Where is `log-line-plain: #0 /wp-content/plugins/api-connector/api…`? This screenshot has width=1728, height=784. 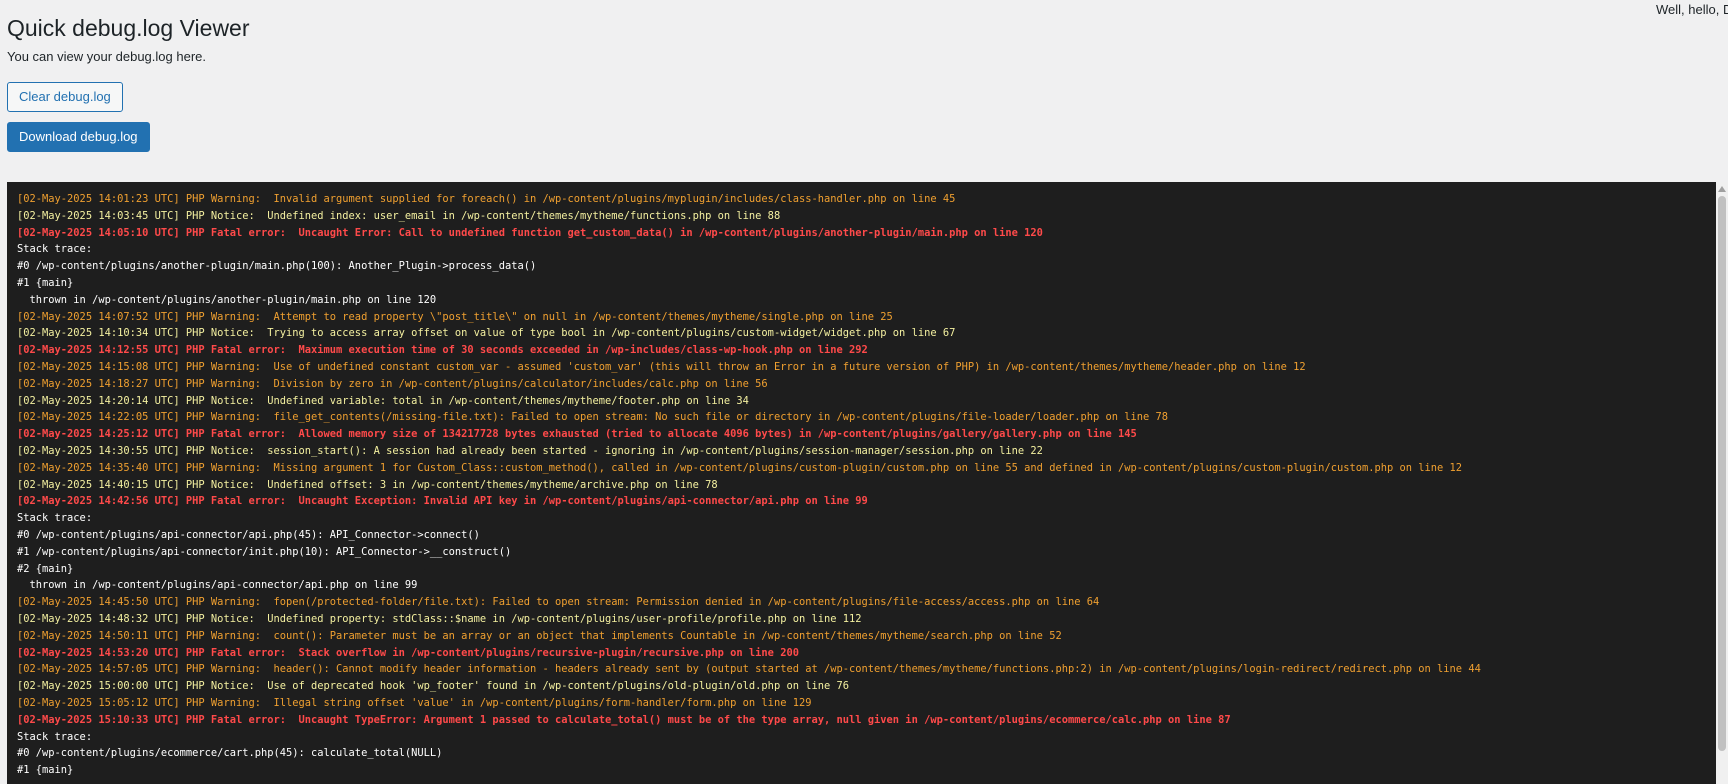 log-line-plain: #0 /wp-content/plugins/api-connector/api… is located at coordinates (248, 534).